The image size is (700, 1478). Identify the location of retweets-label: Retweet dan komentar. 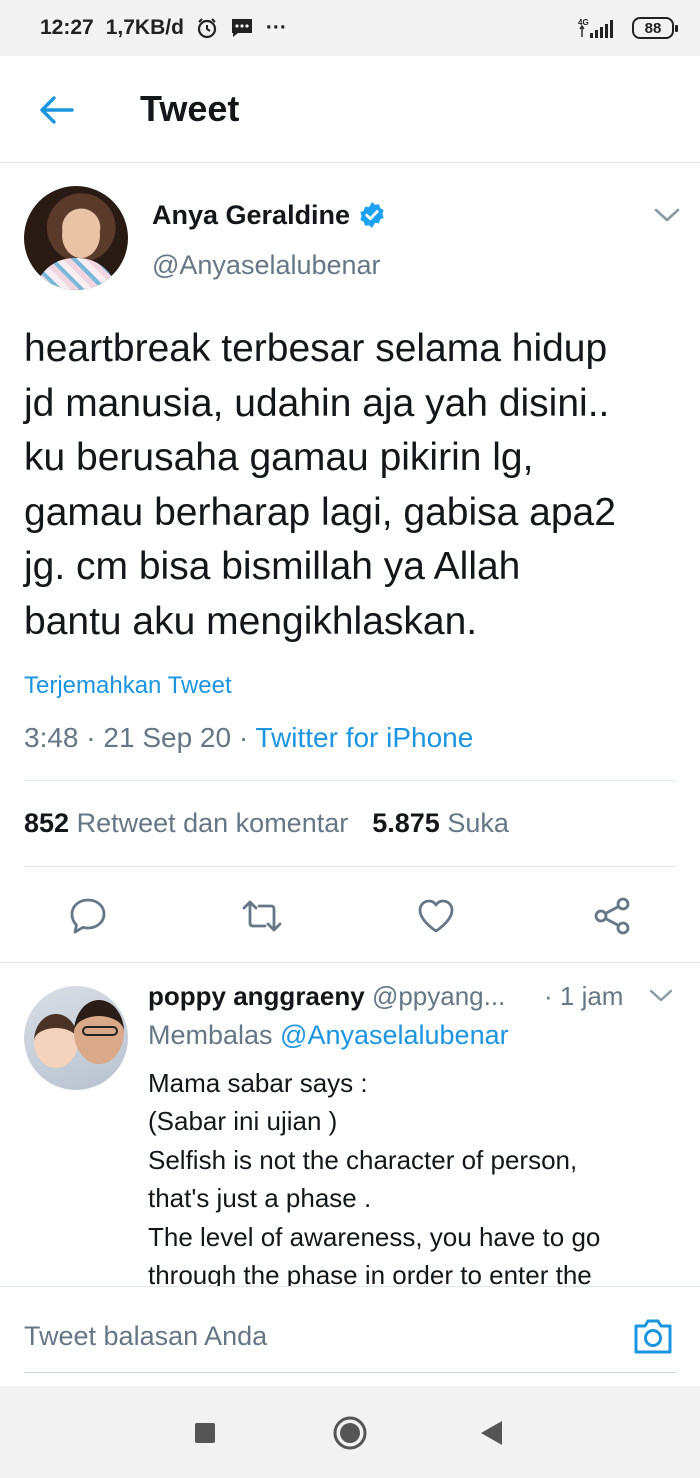
(212, 823).